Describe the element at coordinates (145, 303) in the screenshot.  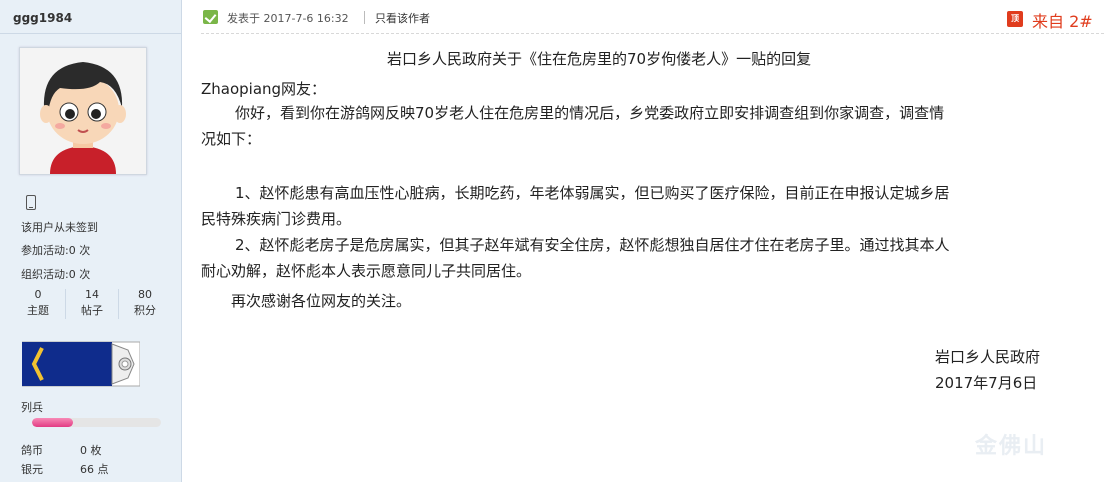
I see `points-count: 80 积分` at that location.